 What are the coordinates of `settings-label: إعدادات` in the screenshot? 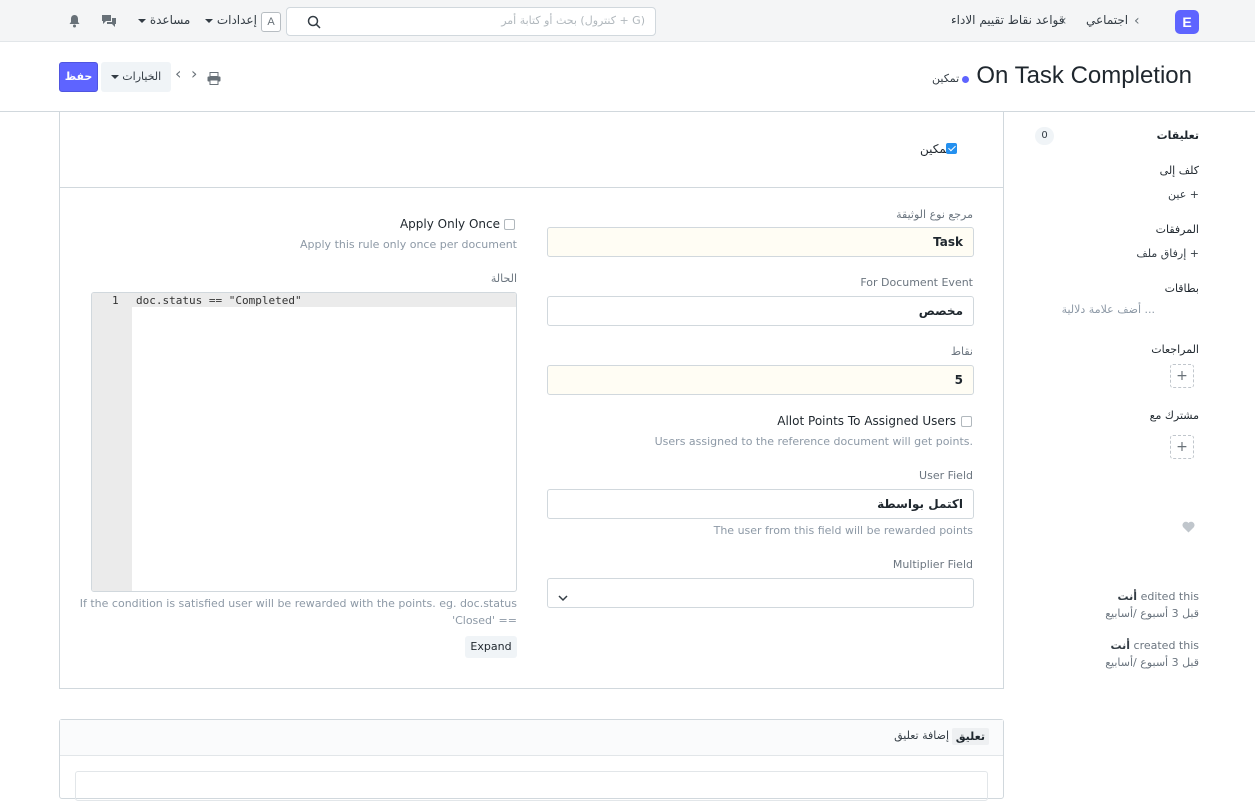 It's located at (236, 20).